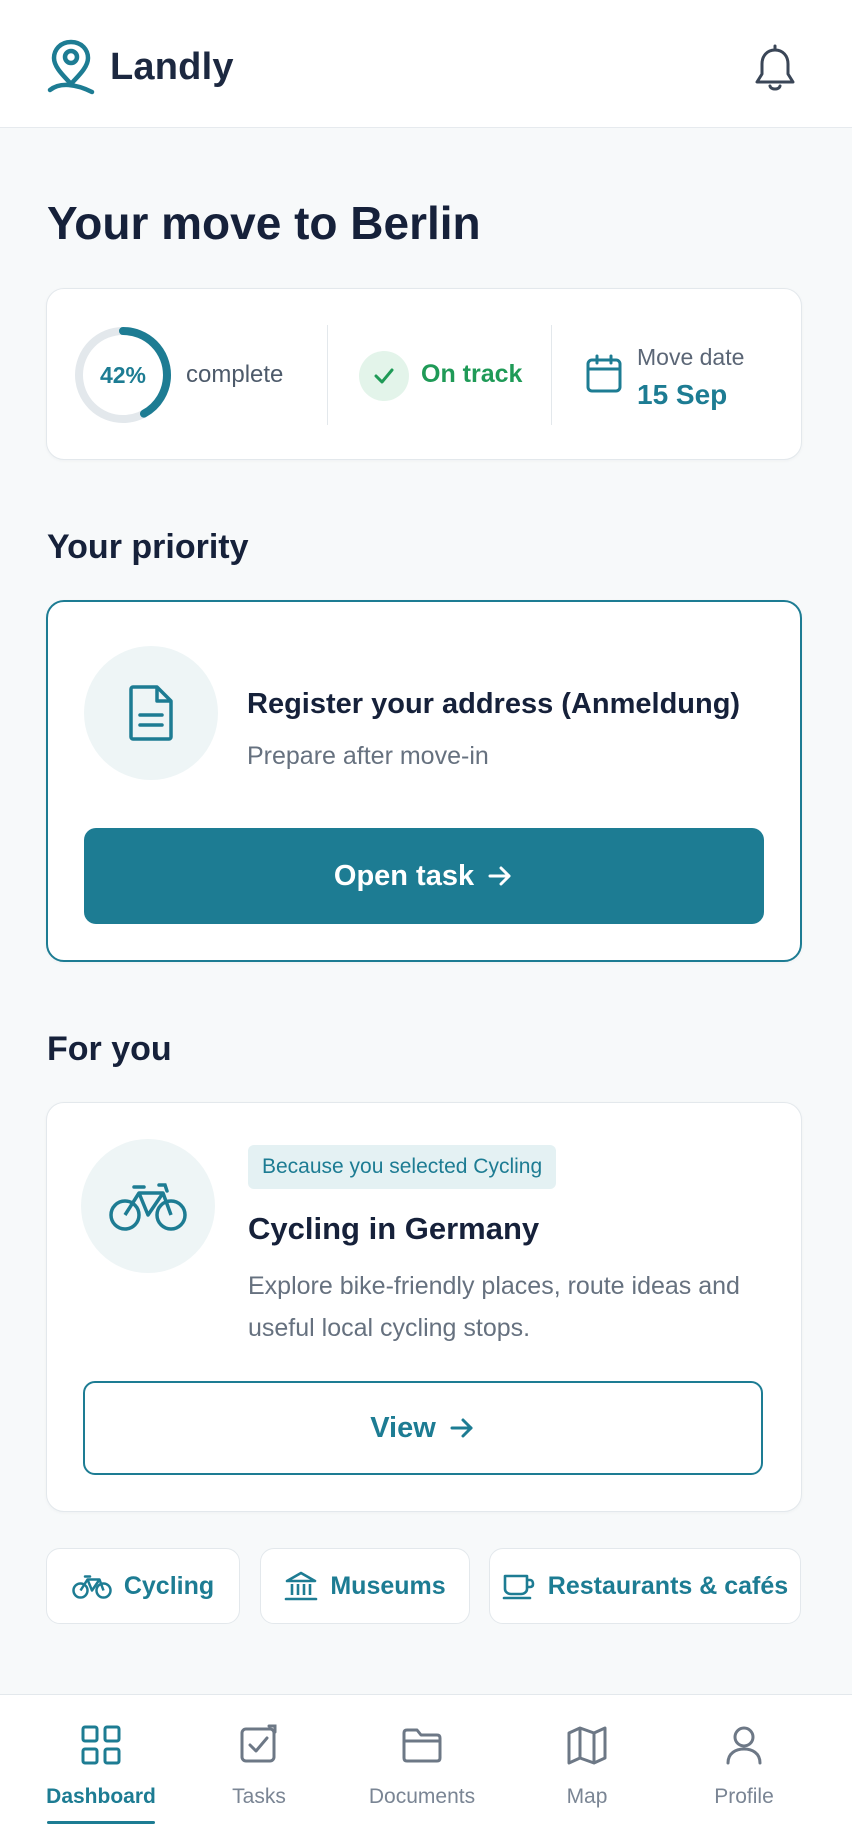  What do you see at coordinates (682, 394) in the screenshot?
I see `move-date-value: 15 Sep` at bounding box center [682, 394].